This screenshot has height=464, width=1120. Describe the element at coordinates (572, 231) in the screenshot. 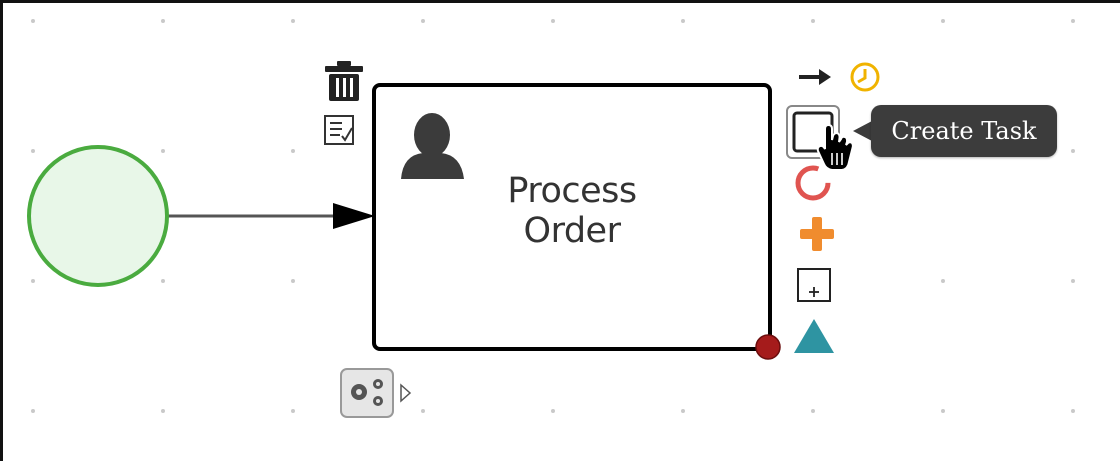

I see `task-label-line2: Order` at that location.